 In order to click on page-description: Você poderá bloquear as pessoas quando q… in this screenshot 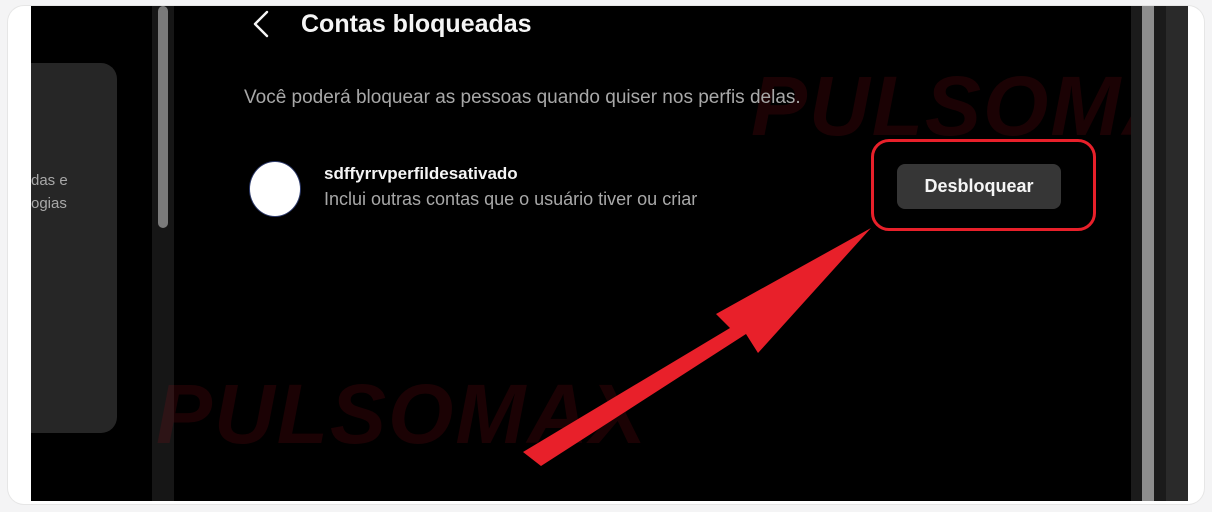, I will do `click(522, 97)`.